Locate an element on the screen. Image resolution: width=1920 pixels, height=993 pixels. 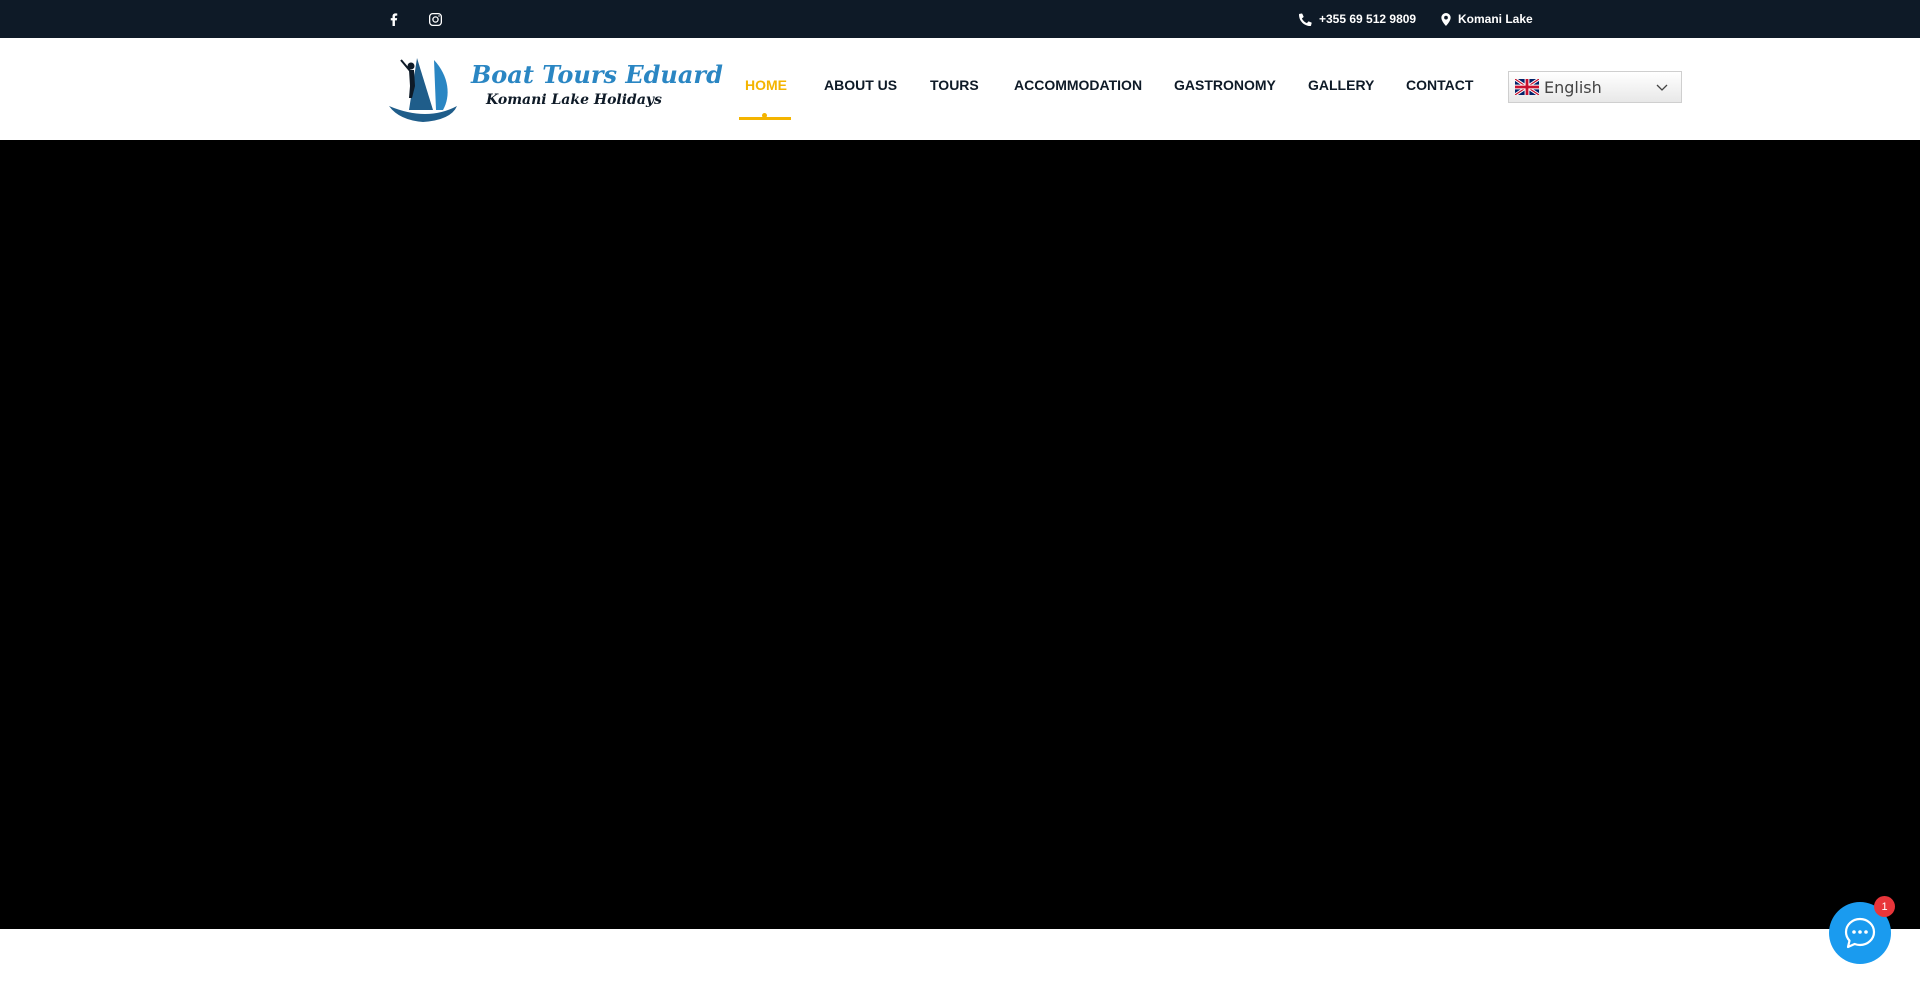
facebook-icon is located at coordinates (394, 19).